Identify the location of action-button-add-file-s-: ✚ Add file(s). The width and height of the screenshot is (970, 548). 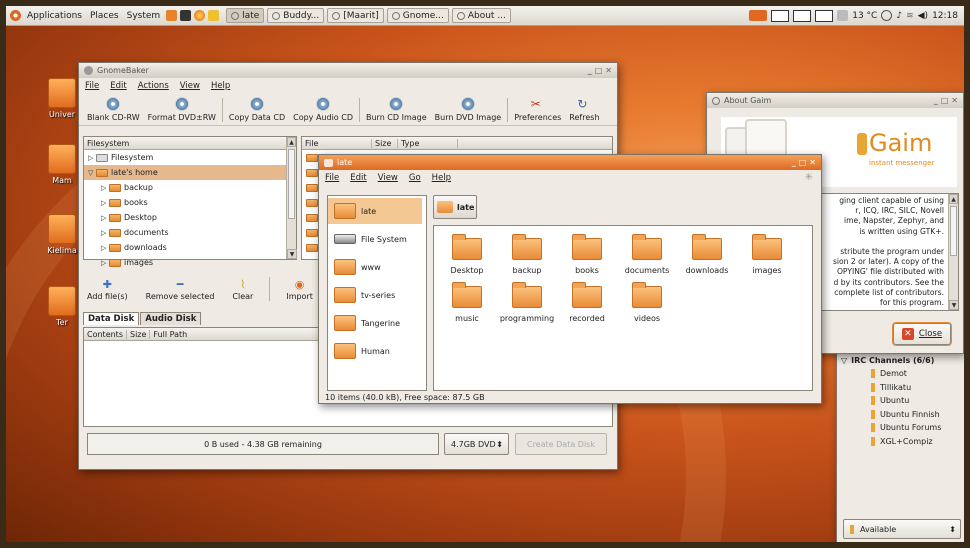
(107, 289).